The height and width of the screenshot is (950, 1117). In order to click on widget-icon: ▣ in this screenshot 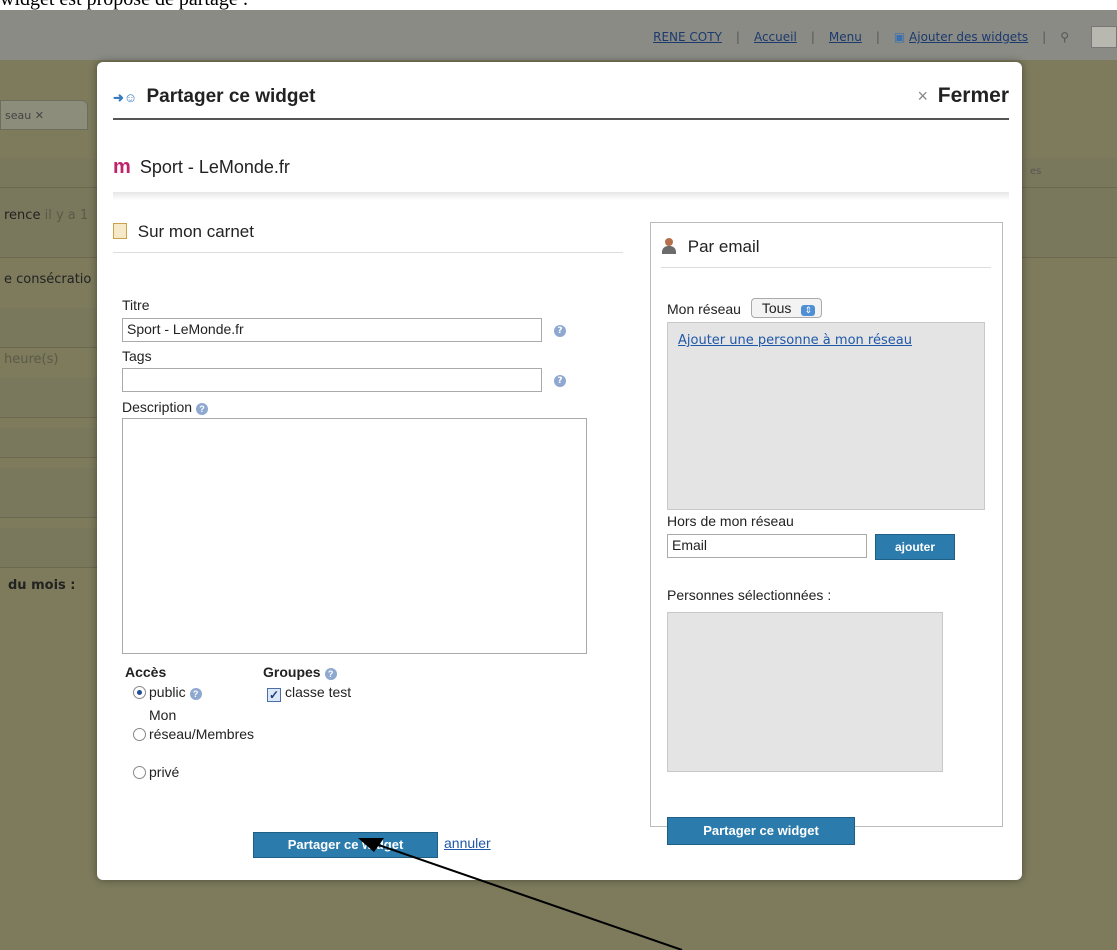, I will do `click(899, 37)`.